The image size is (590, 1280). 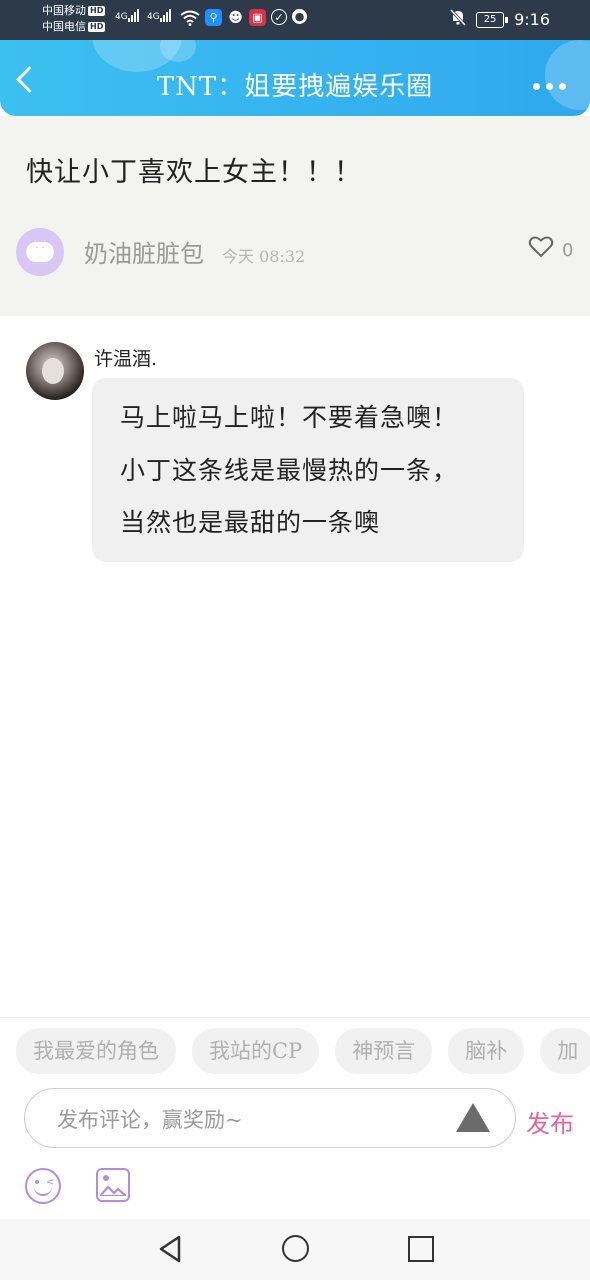 What do you see at coordinates (213, 17) in the screenshot?
I see `search-app-icon: ⚲` at bounding box center [213, 17].